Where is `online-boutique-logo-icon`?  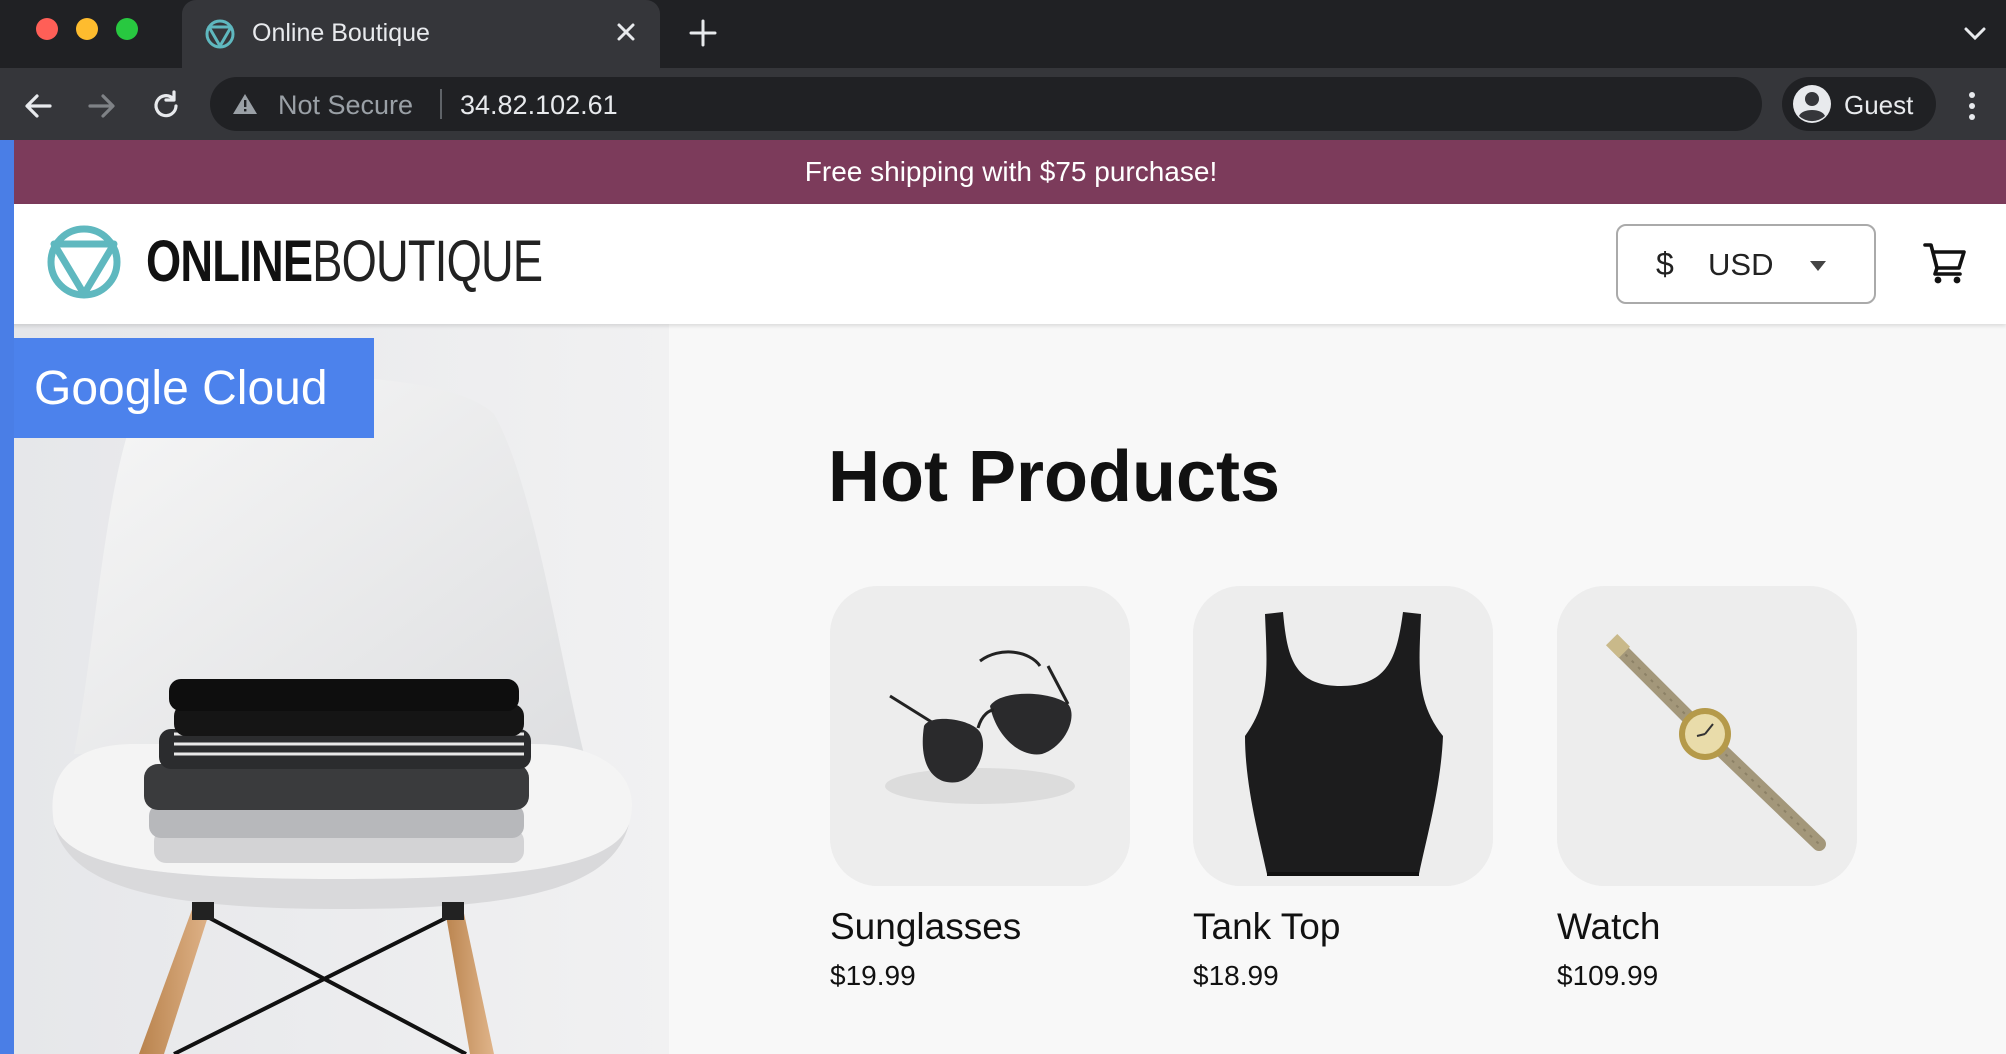 online-boutique-logo-icon is located at coordinates (84, 262).